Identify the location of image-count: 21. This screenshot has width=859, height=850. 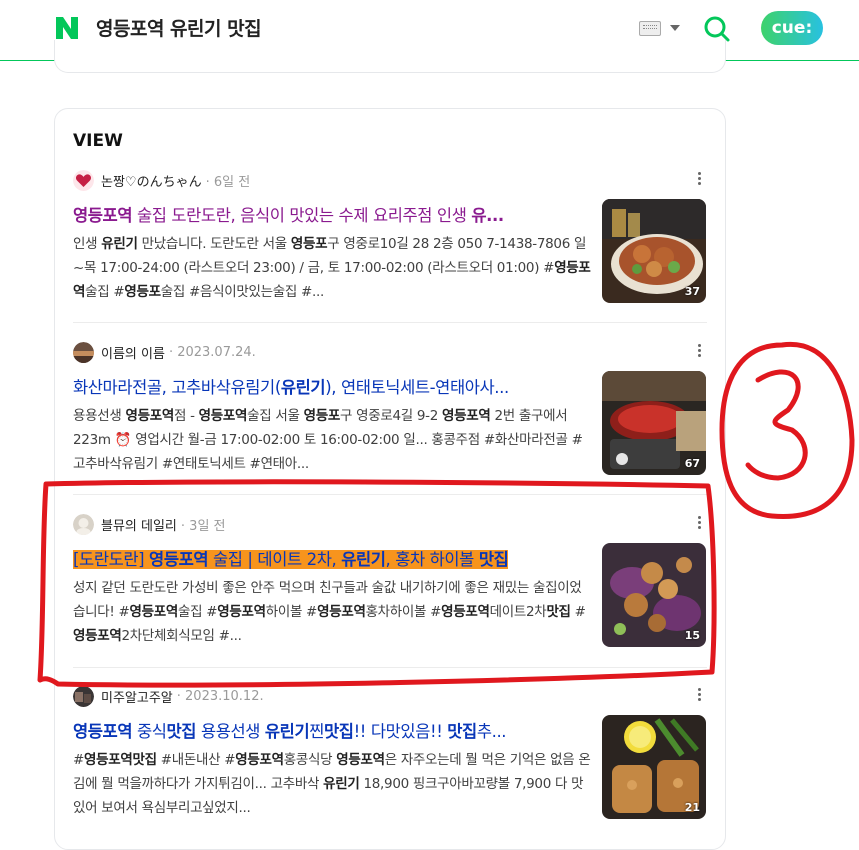
(692, 807).